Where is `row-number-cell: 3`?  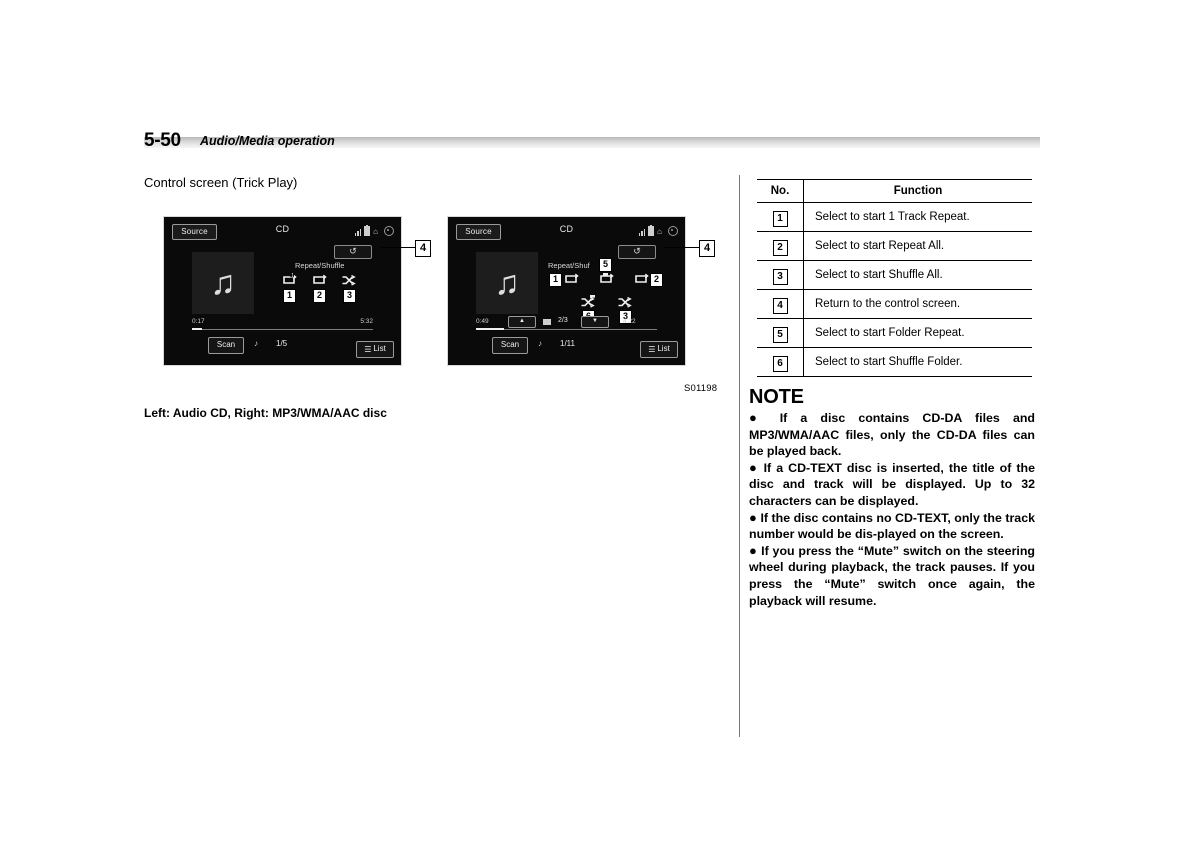
row-number-cell: 3 is located at coordinates (780, 275).